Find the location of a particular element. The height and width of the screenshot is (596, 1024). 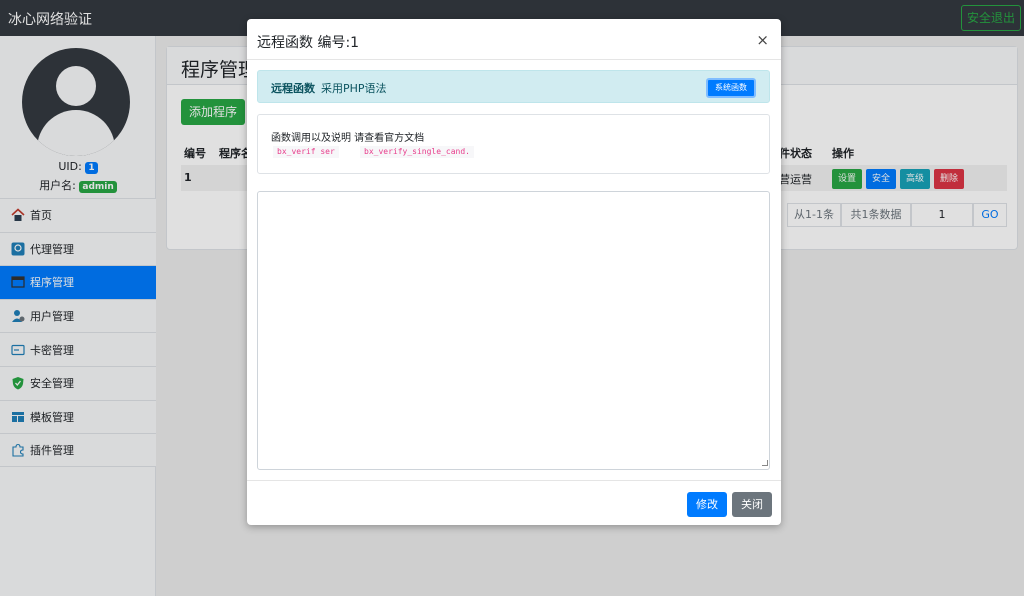

alert-text: 采用PHP语法 is located at coordinates (354, 88).